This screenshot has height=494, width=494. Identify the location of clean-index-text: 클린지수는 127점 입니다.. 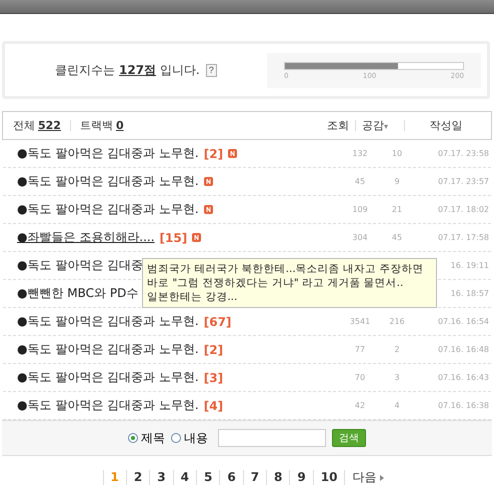
(127, 70).